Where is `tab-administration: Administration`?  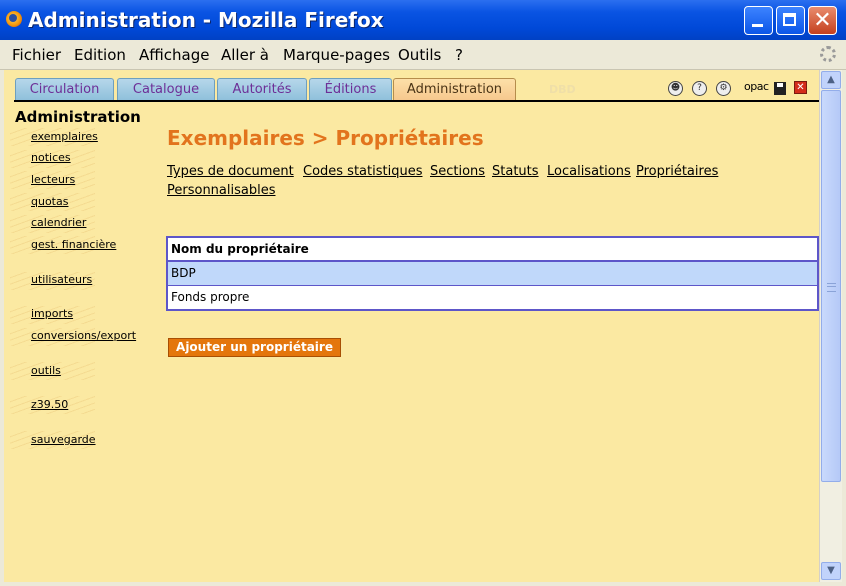 tab-administration: Administration is located at coordinates (454, 89).